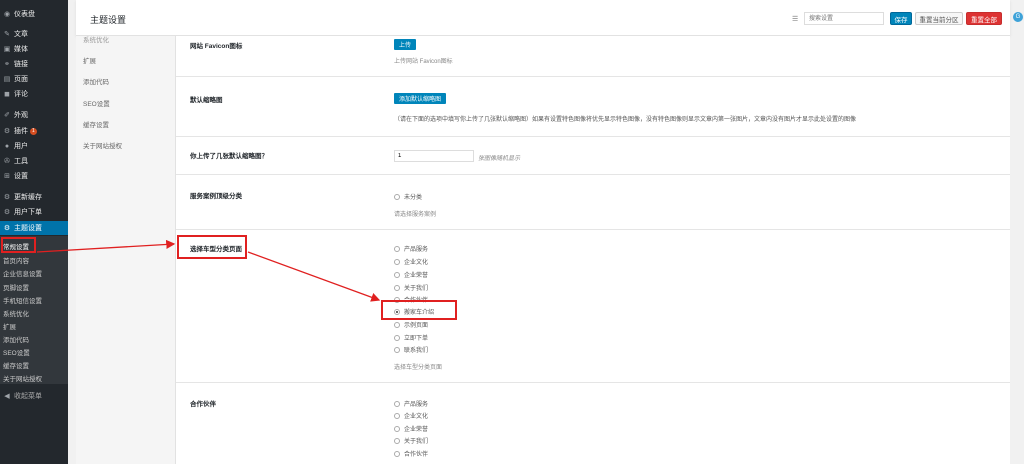 The height and width of the screenshot is (464, 1024). What do you see at coordinates (34, 64) in the screenshot?
I see `menu-links: ⚭ 链接` at bounding box center [34, 64].